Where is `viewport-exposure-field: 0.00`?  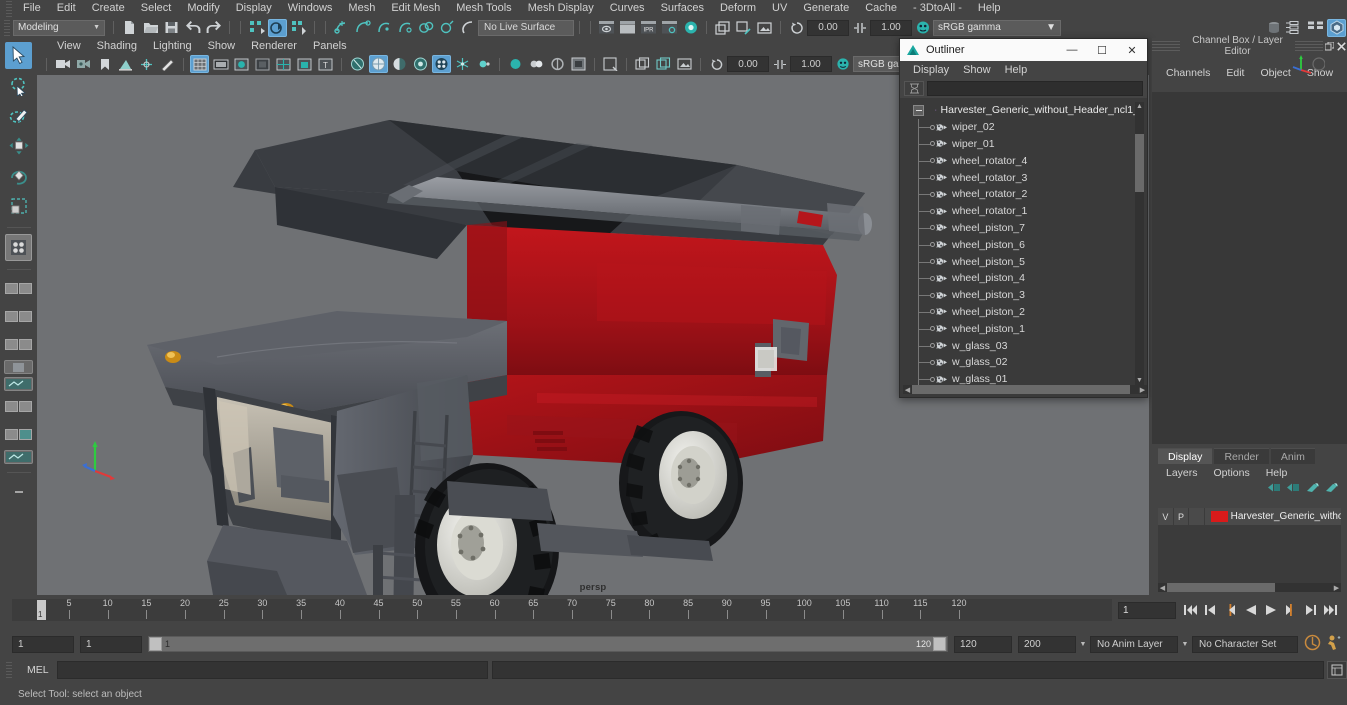
viewport-exposure-field: 0.00 is located at coordinates (748, 64).